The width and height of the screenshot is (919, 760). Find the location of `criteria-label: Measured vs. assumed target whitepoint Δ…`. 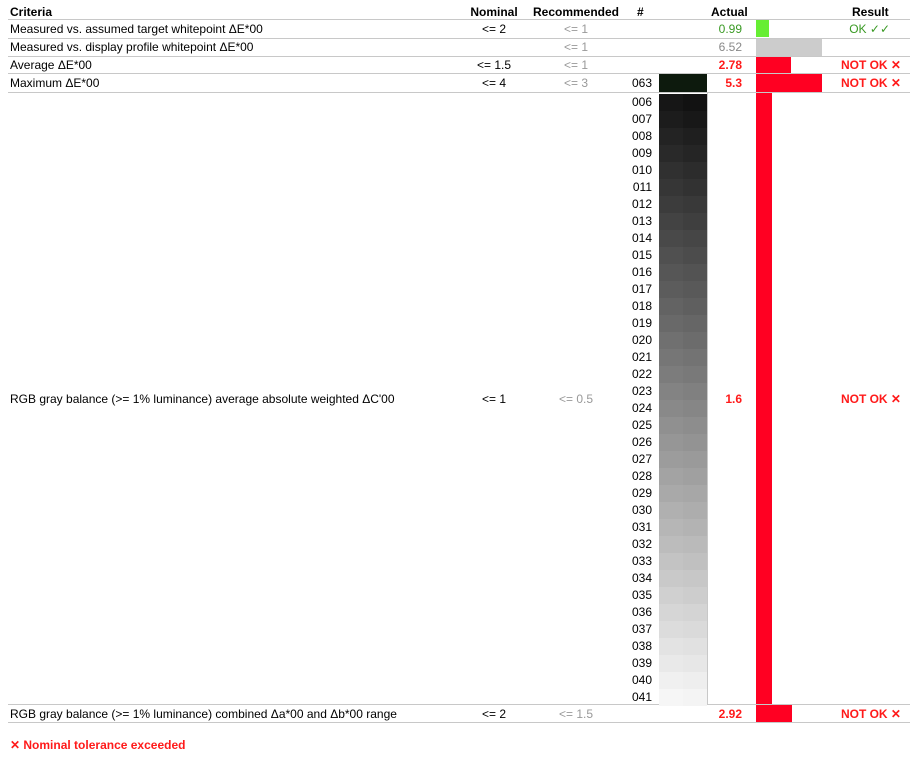

criteria-label: Measured vs. assumed target whitepoint Δ… is located at coordinates (136, 29).